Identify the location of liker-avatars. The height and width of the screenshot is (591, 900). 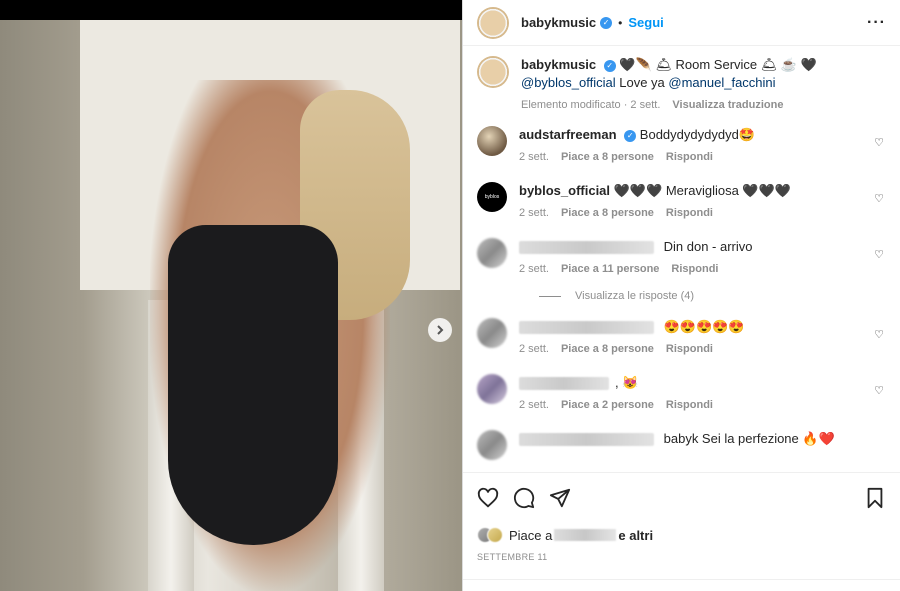
(490, 535).